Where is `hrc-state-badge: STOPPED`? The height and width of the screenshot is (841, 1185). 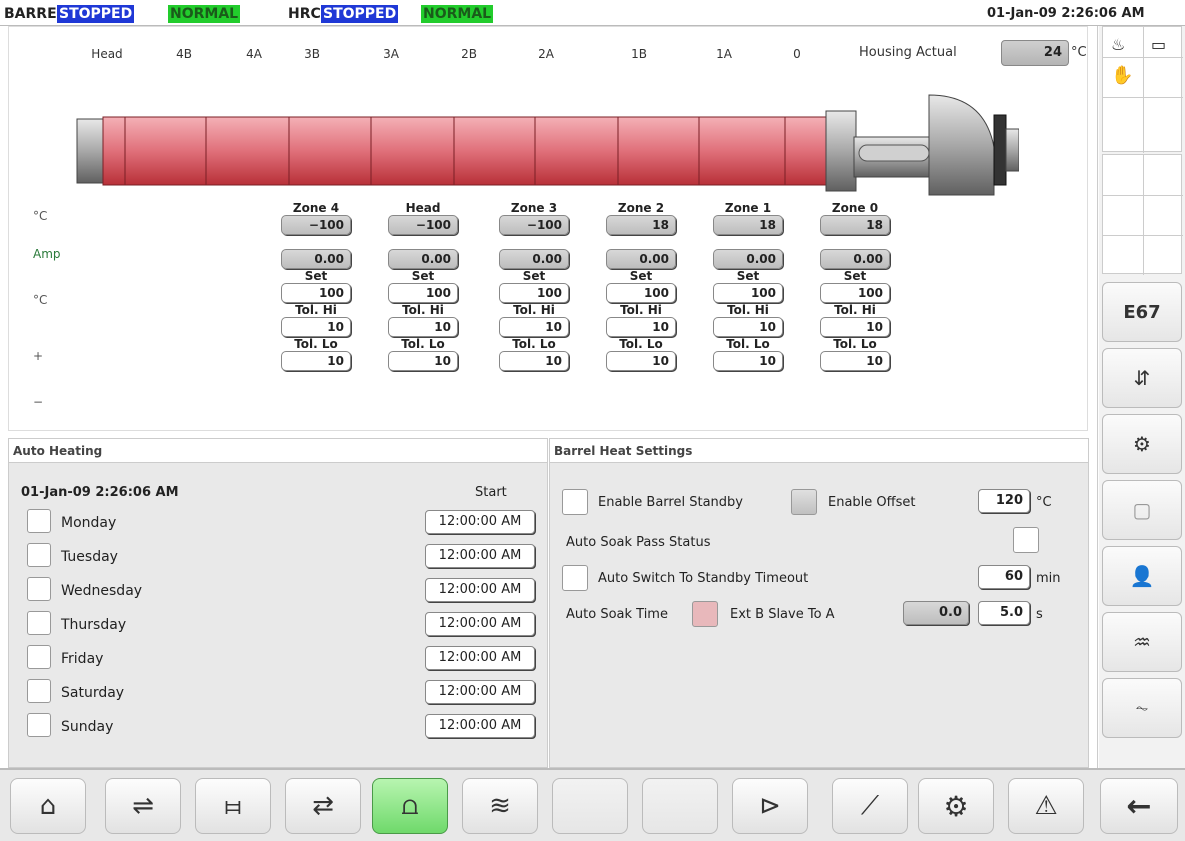
hrc-state-badge: STOPPED is located at coordinates (360, 14).